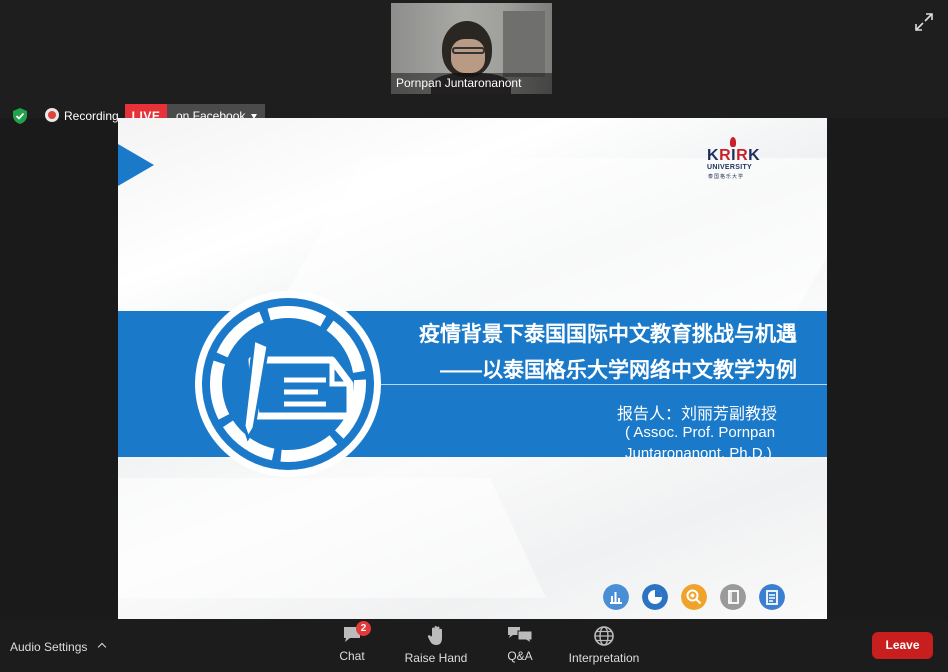 The height and width of the screenshot is (672, 948). Describe the element at coordinates (468, 50) in the screenshot. I see `video-person-glasses` at that location.